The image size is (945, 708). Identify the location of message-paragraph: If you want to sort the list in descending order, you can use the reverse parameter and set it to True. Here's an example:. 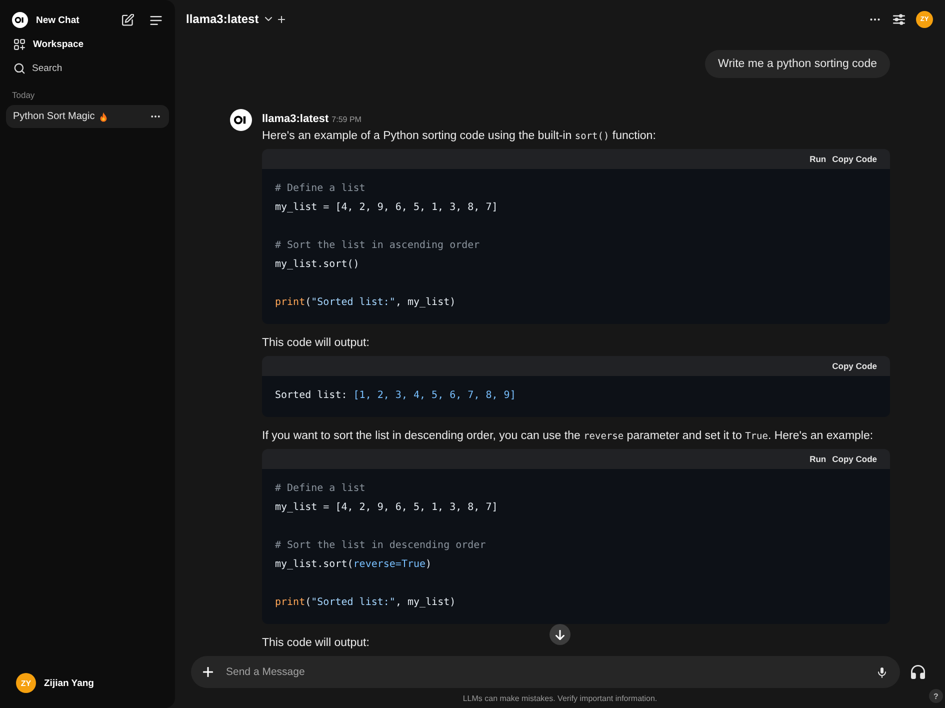
(568, 436).